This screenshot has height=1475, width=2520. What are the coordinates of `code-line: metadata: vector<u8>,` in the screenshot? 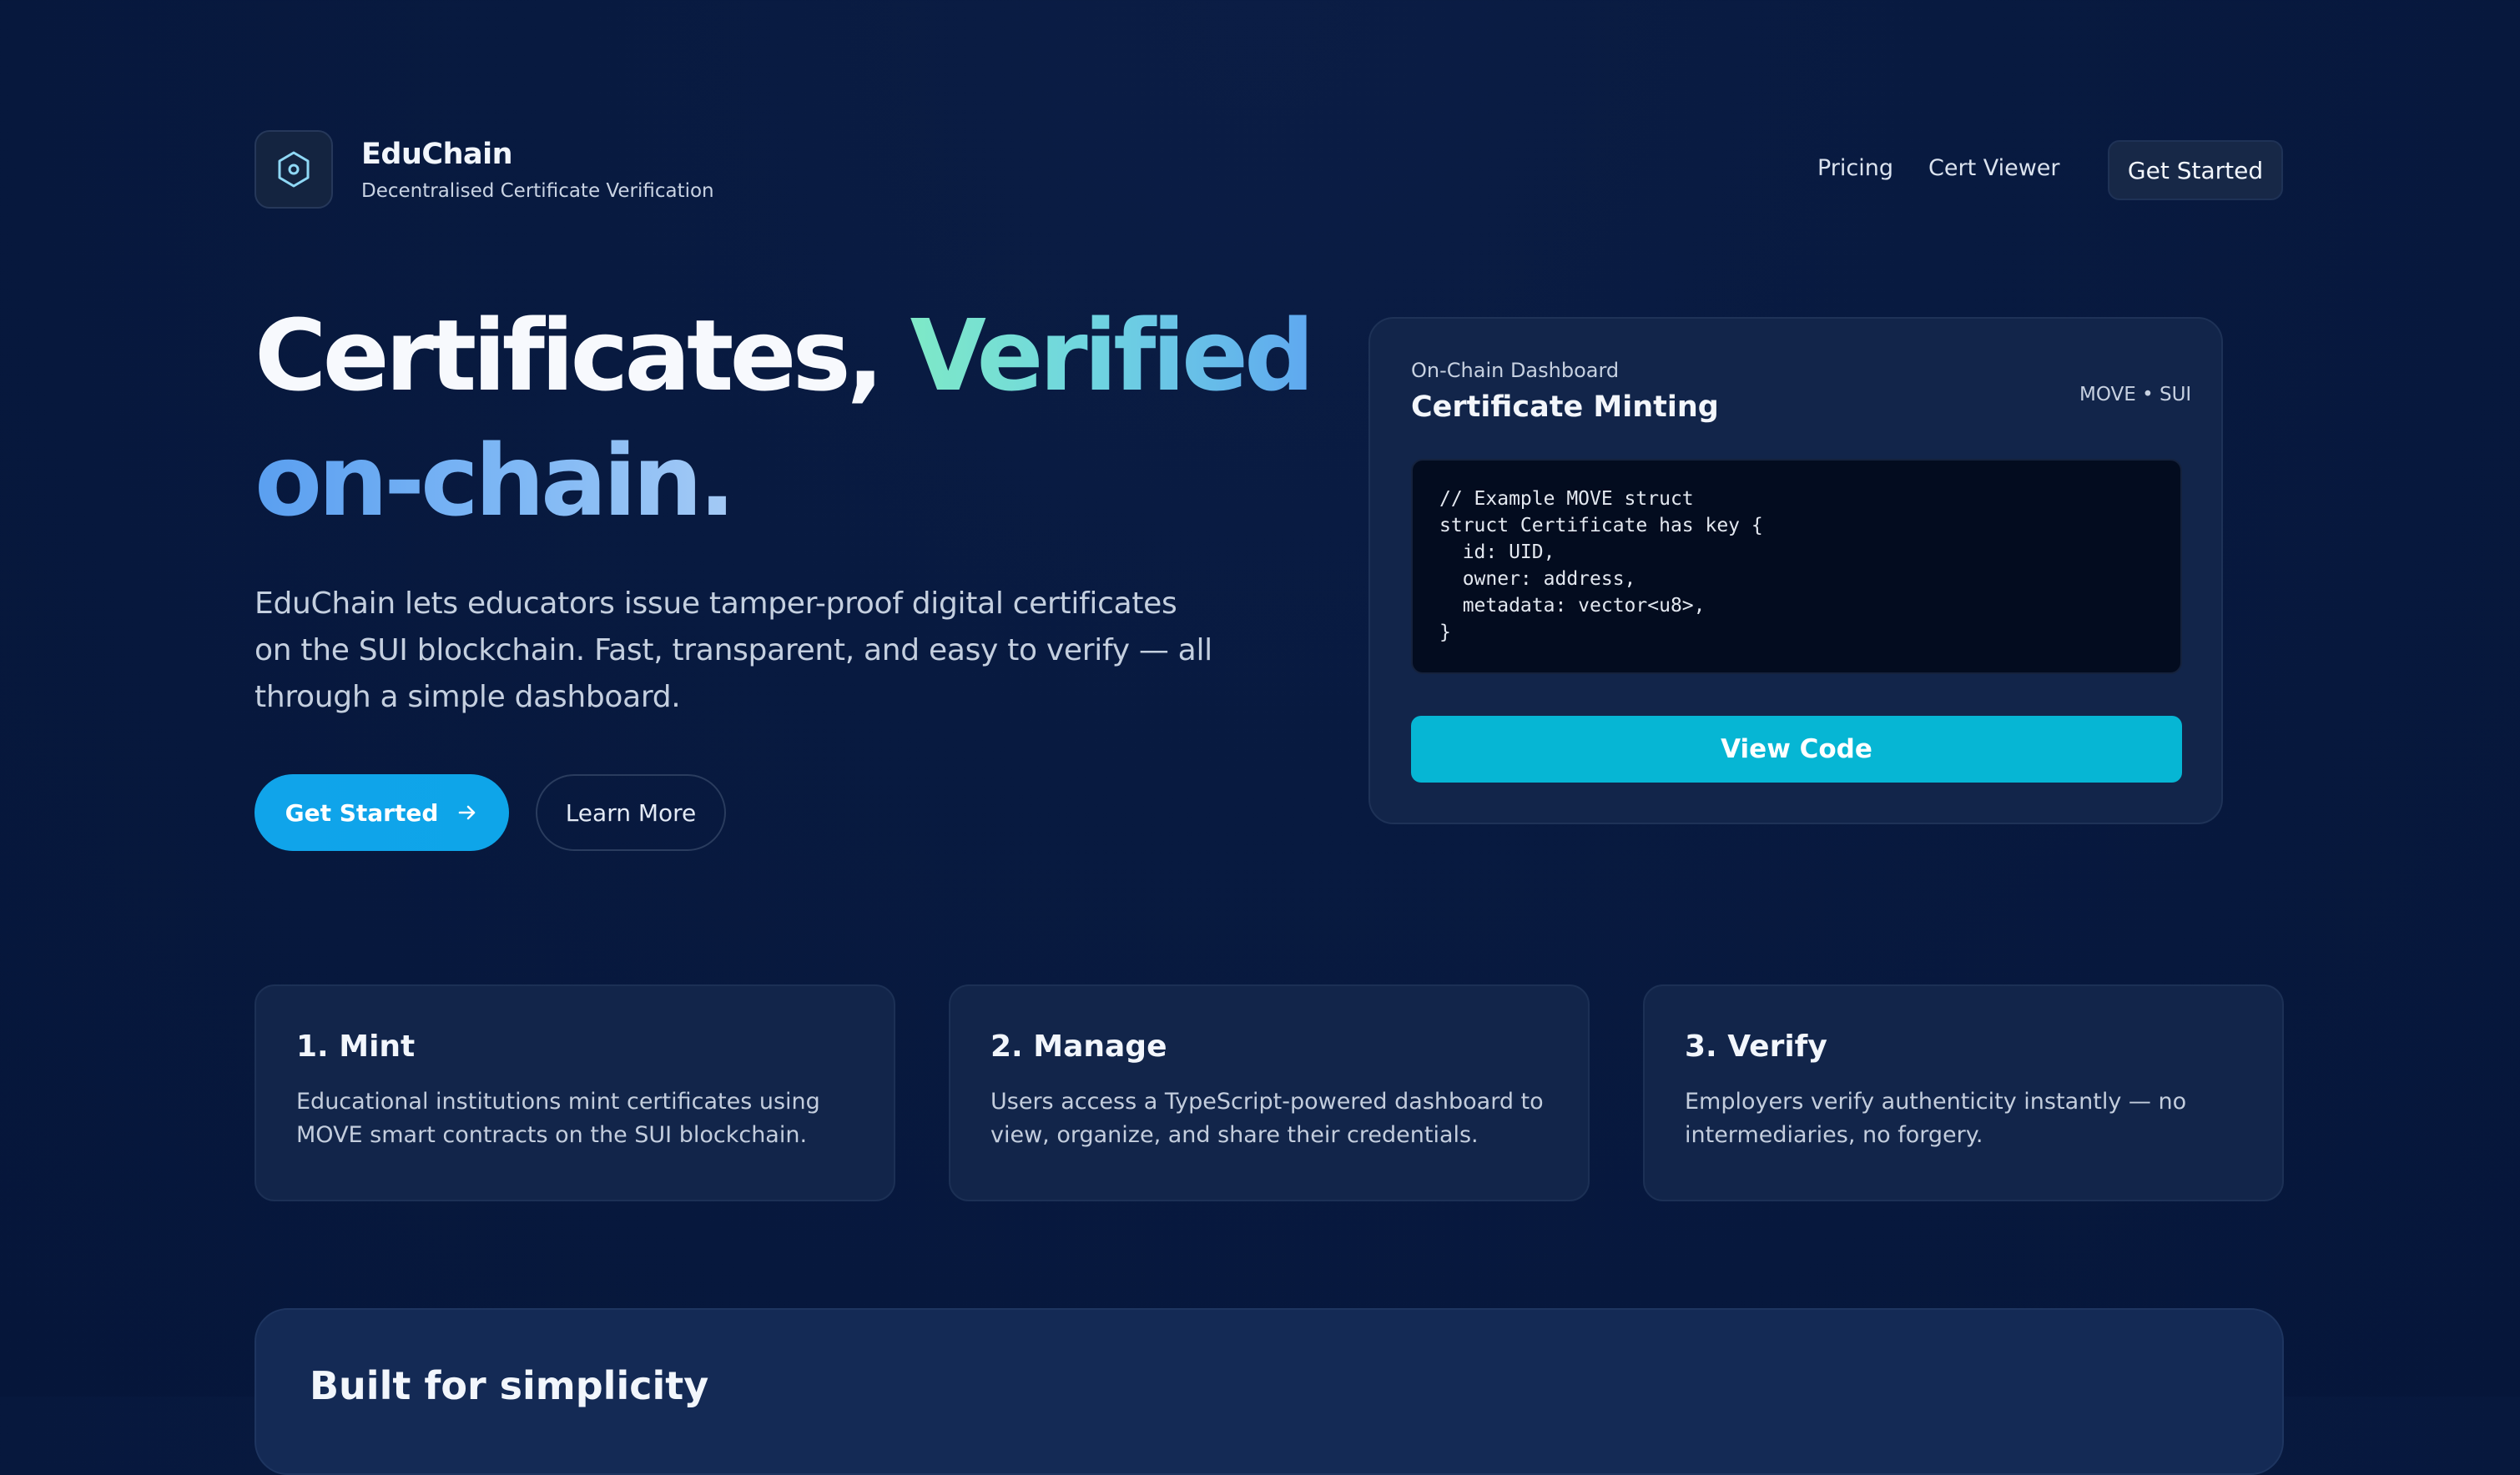 It's located at (1572, 606).